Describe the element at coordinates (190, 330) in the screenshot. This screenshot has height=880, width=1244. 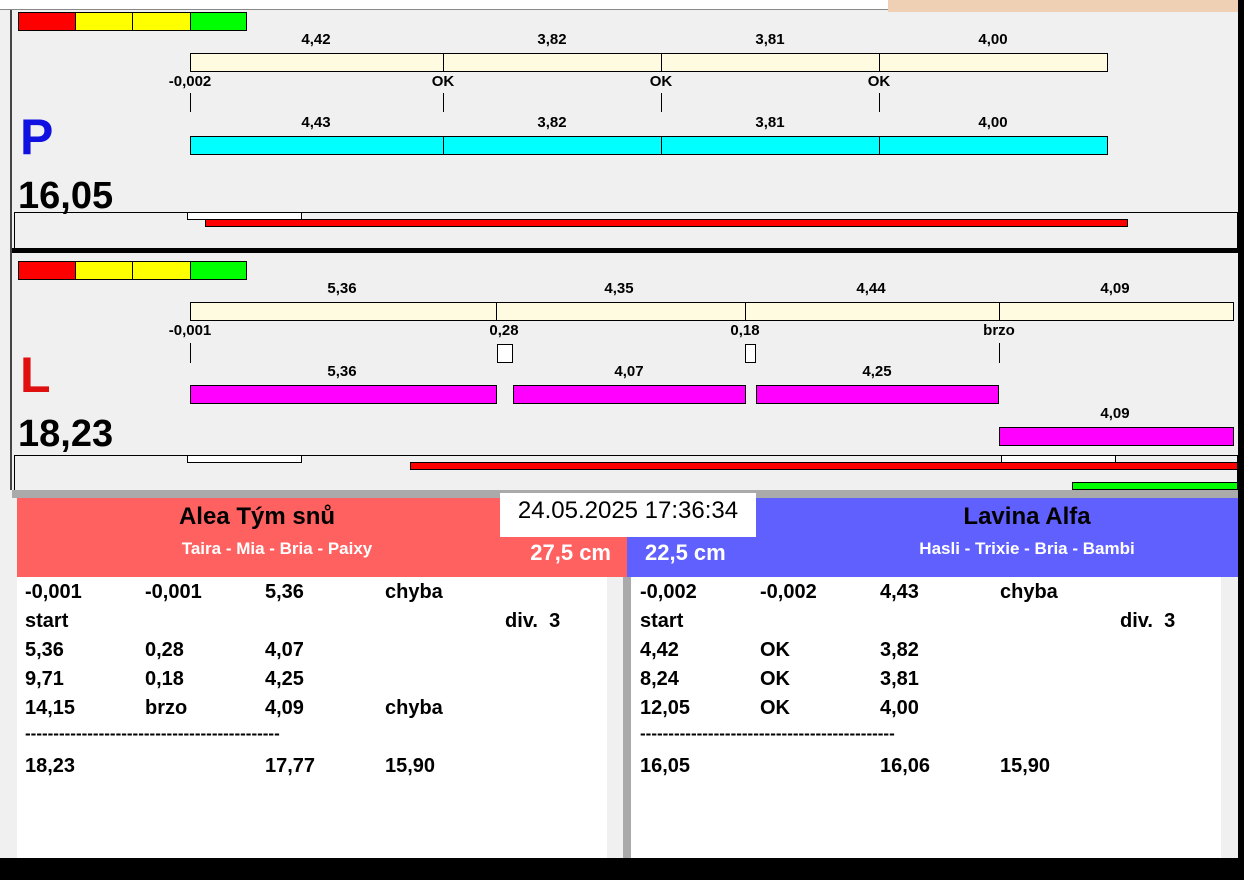
I see `handover-label: -0,001` at that location.